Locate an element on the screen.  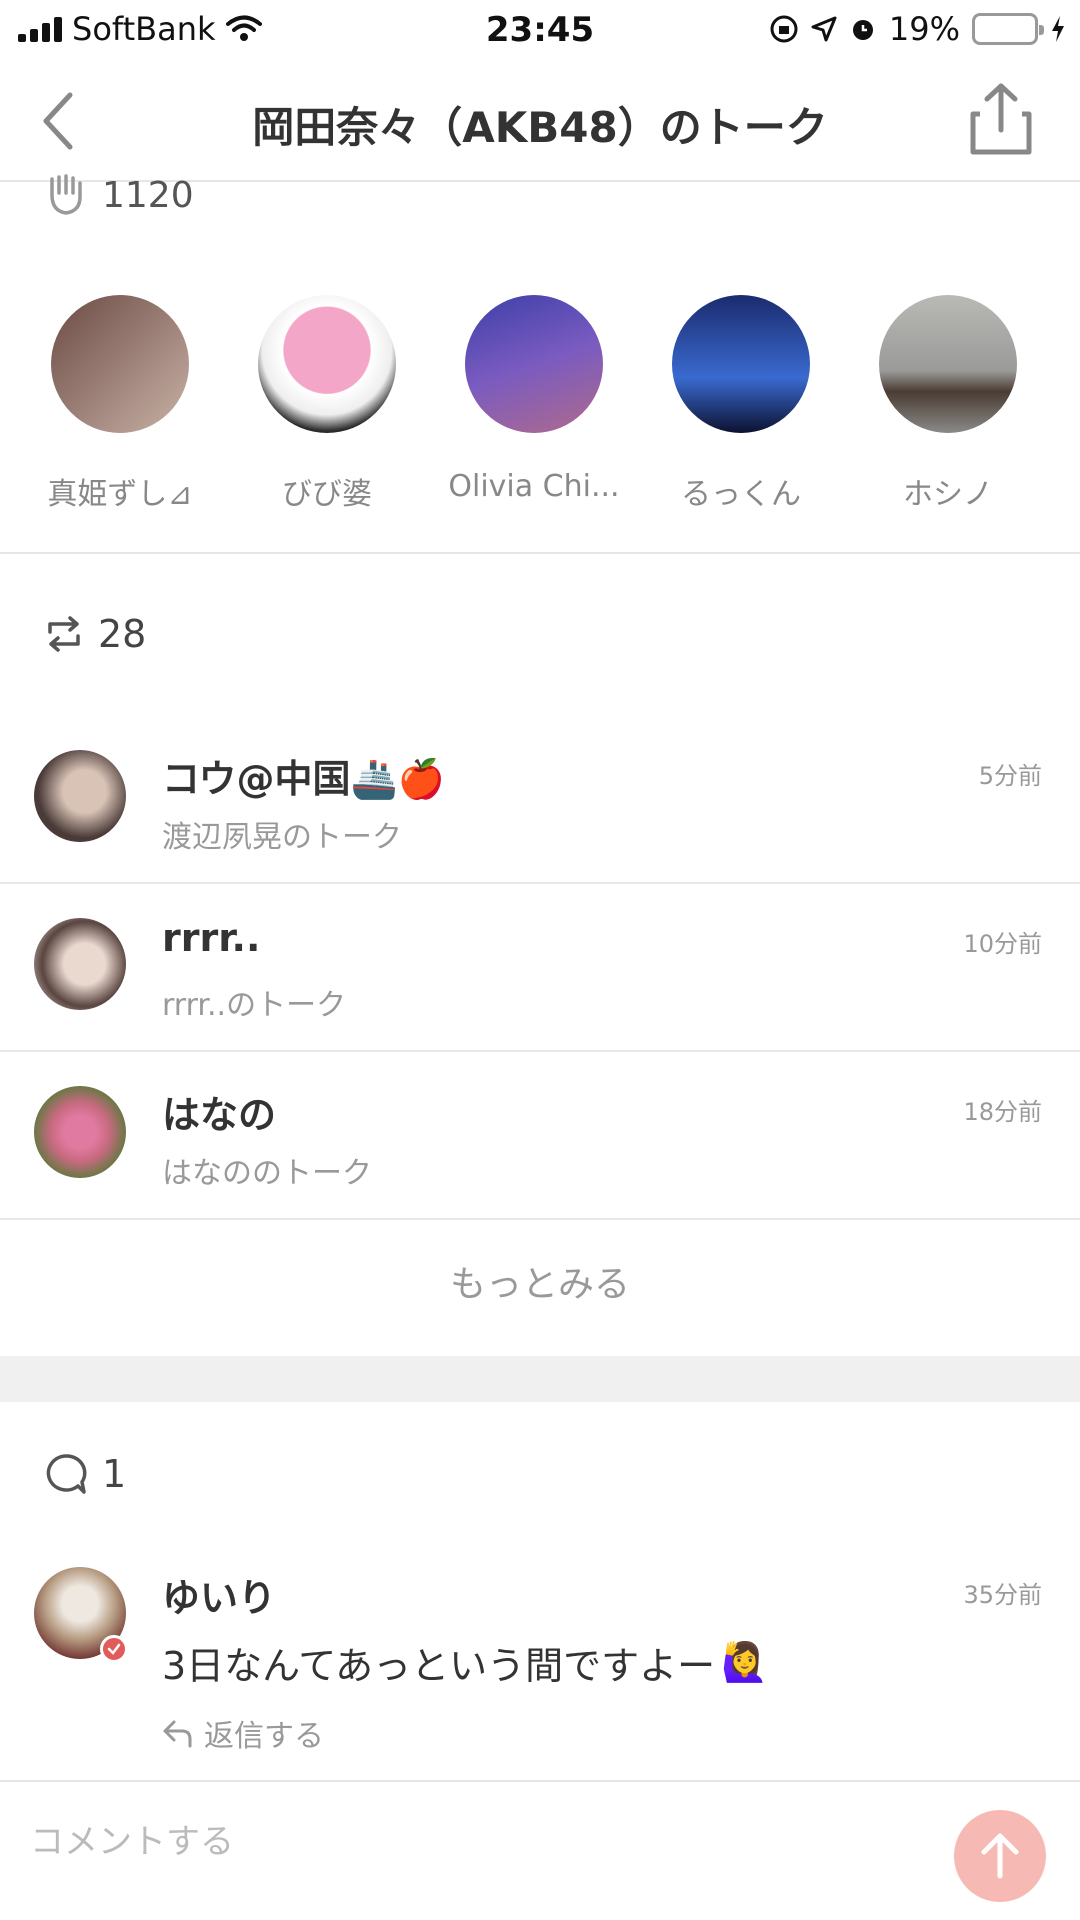
page-title: 岡田奈々（AKB48）のトーク is located at coordinates (540, 127).